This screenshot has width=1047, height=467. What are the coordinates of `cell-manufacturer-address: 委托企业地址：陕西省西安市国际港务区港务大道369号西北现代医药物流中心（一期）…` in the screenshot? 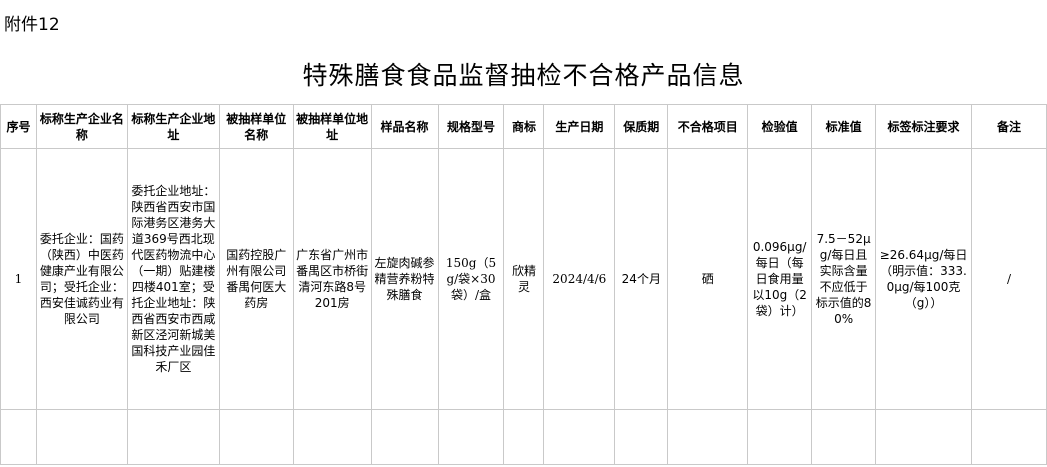 It's located at (173, 279).